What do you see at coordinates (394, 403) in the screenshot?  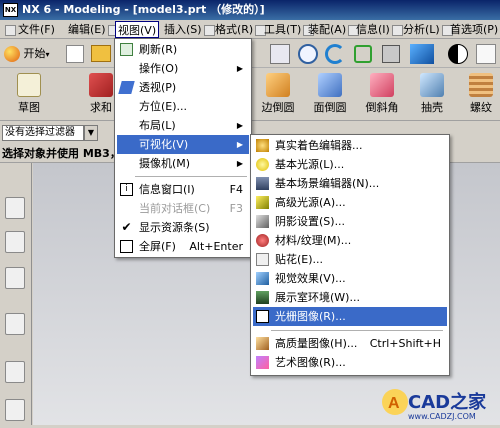 I see `svg-text: A` at bounding box center [394, 403].